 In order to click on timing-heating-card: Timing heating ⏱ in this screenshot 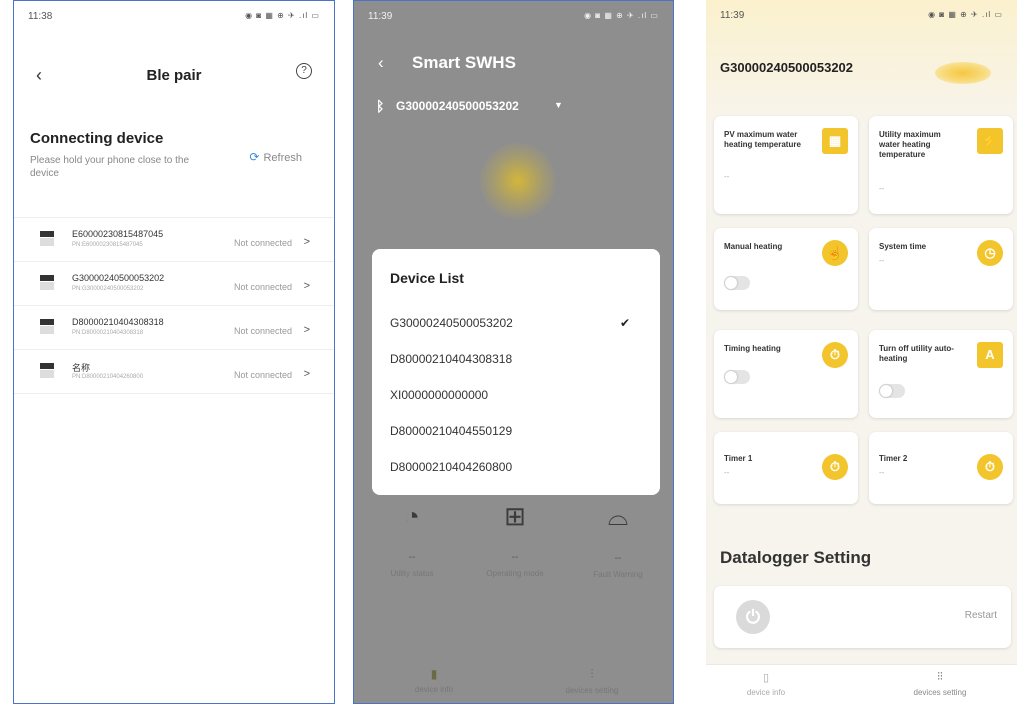, I will do `click(786, 374)`.